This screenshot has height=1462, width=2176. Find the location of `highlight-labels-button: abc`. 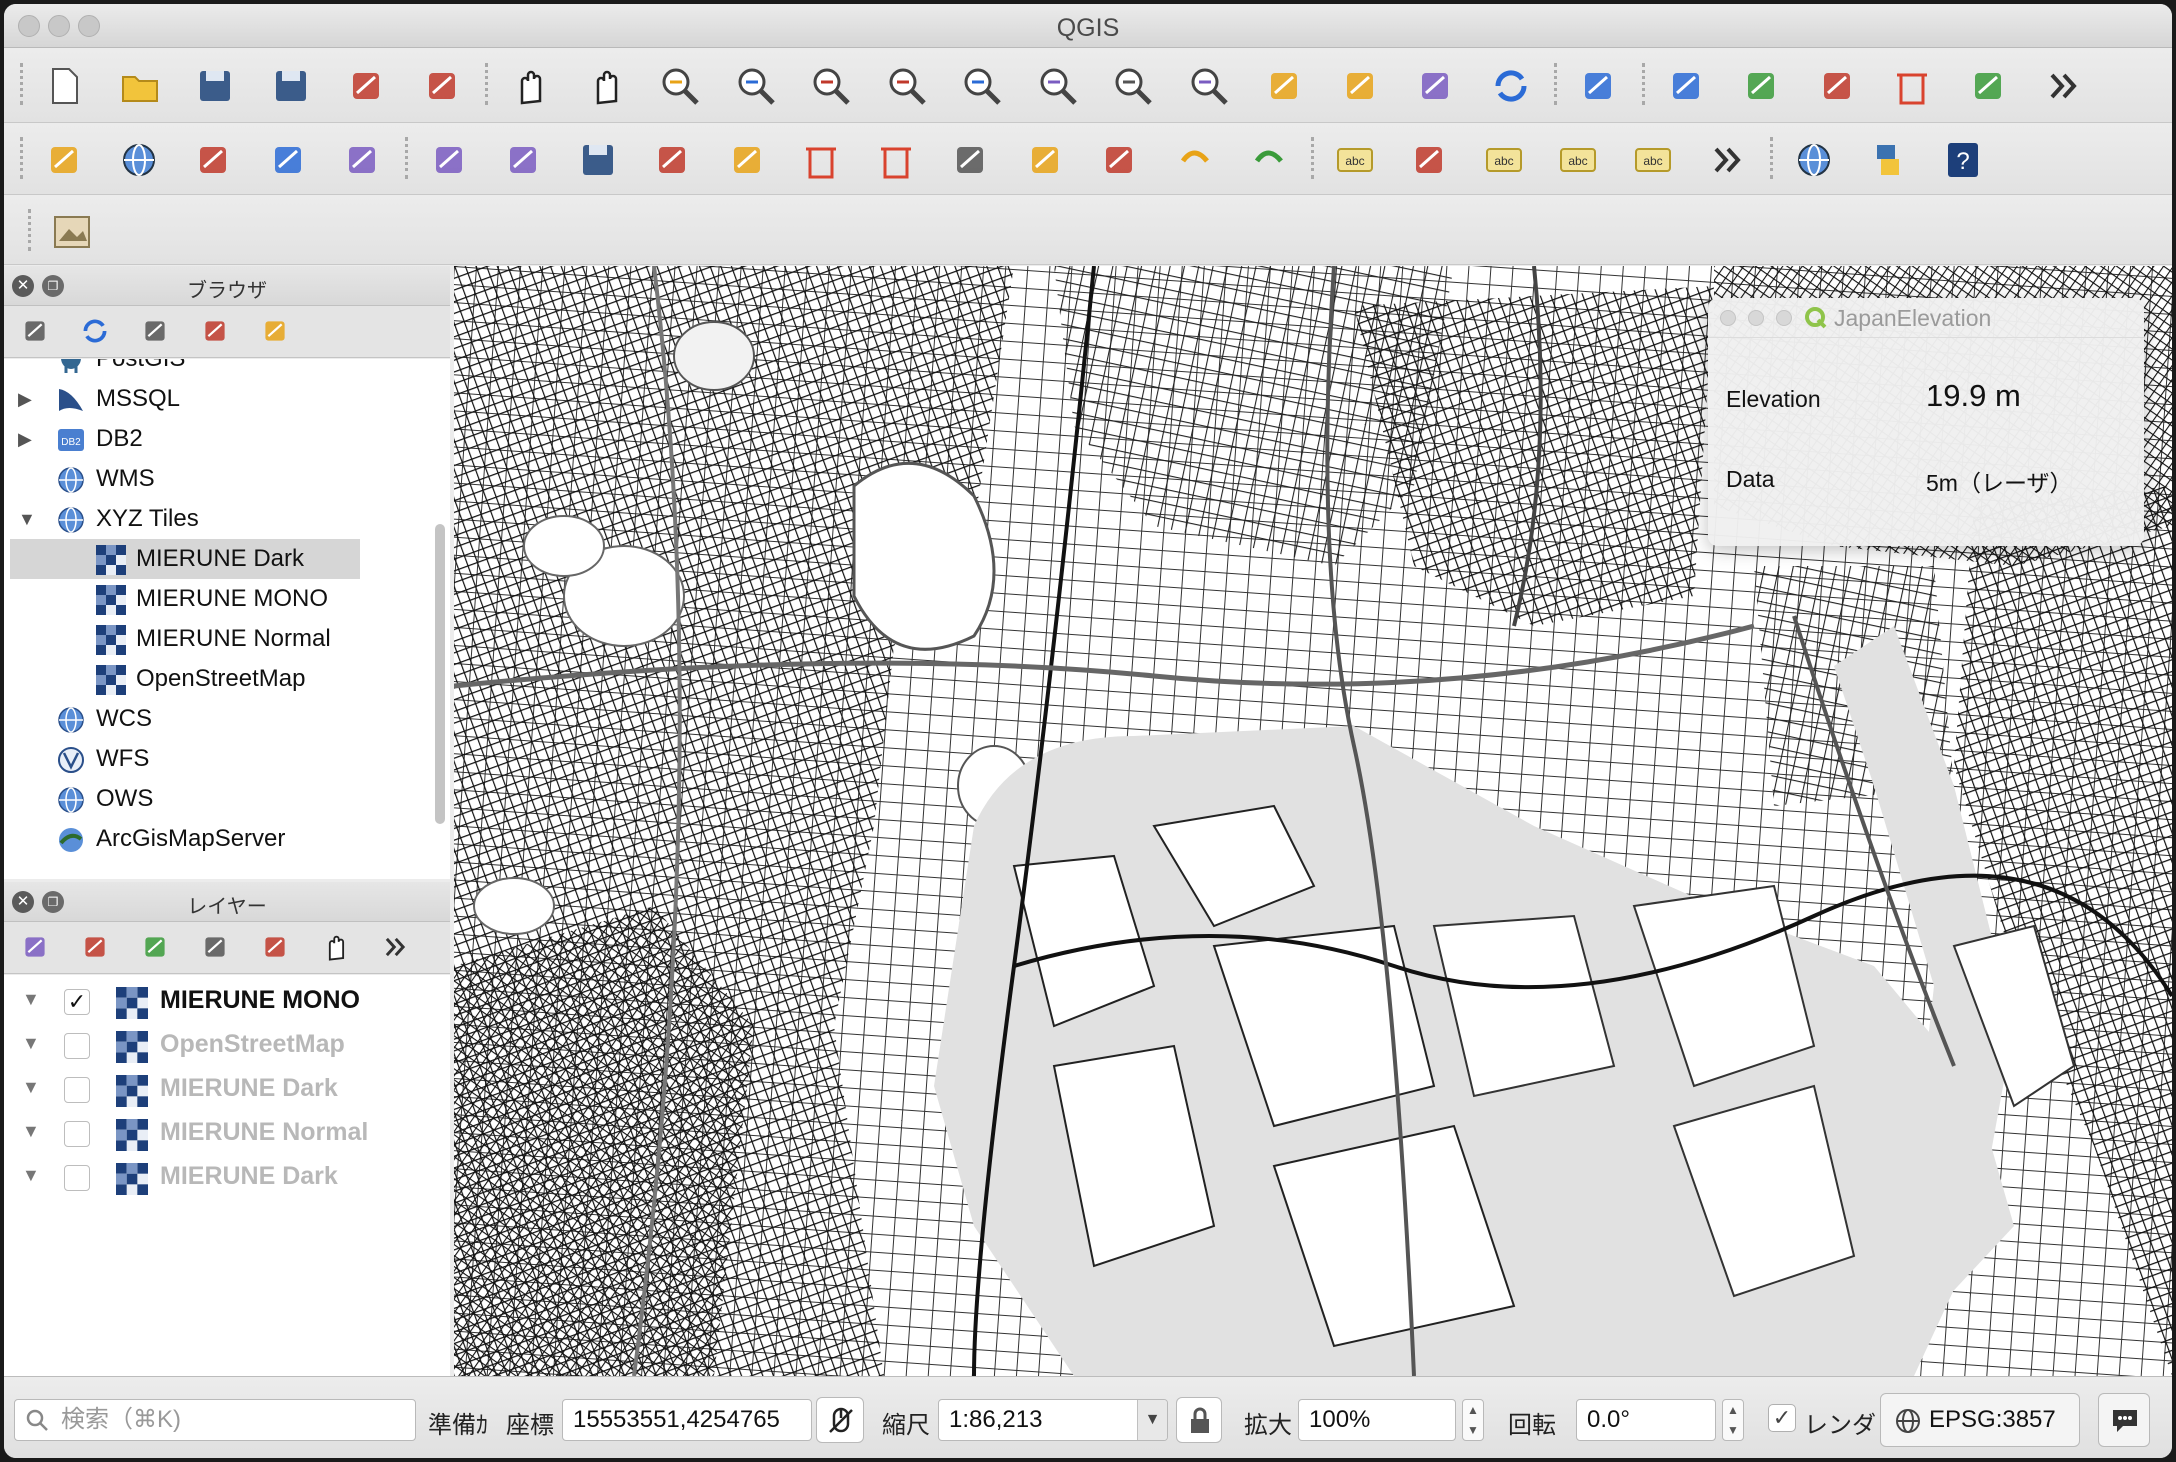

highlight-labels-button: abc is located at coordinates (1504, 160).